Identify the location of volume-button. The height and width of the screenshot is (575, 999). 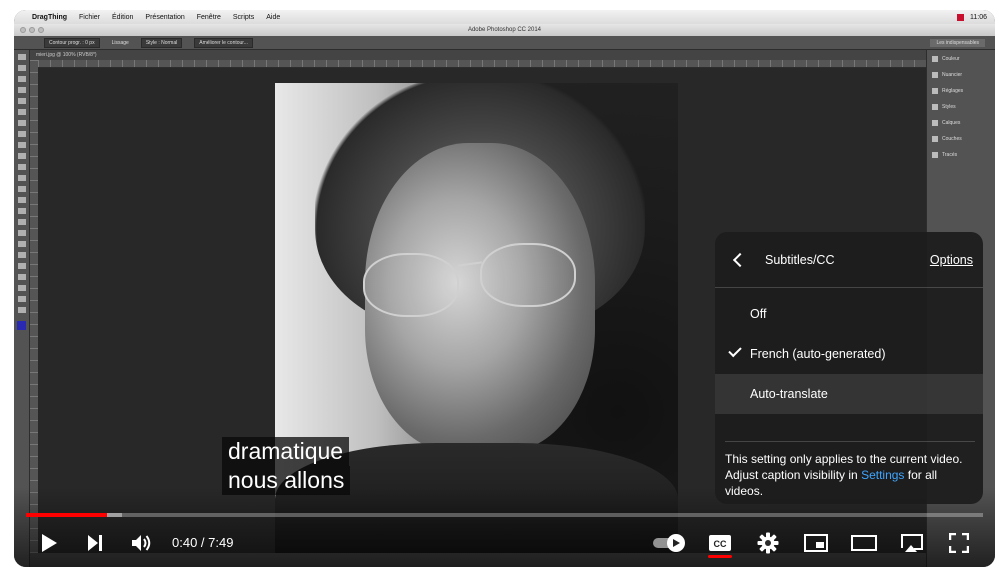
(142, 543).